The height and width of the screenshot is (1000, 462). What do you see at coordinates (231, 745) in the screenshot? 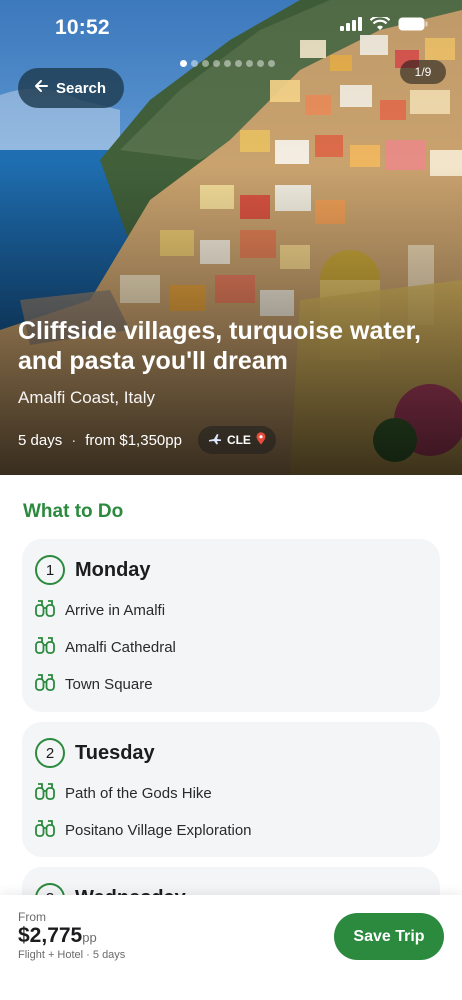
I see `day-header: 2 Tuesday` at bounding box center [231, 745].